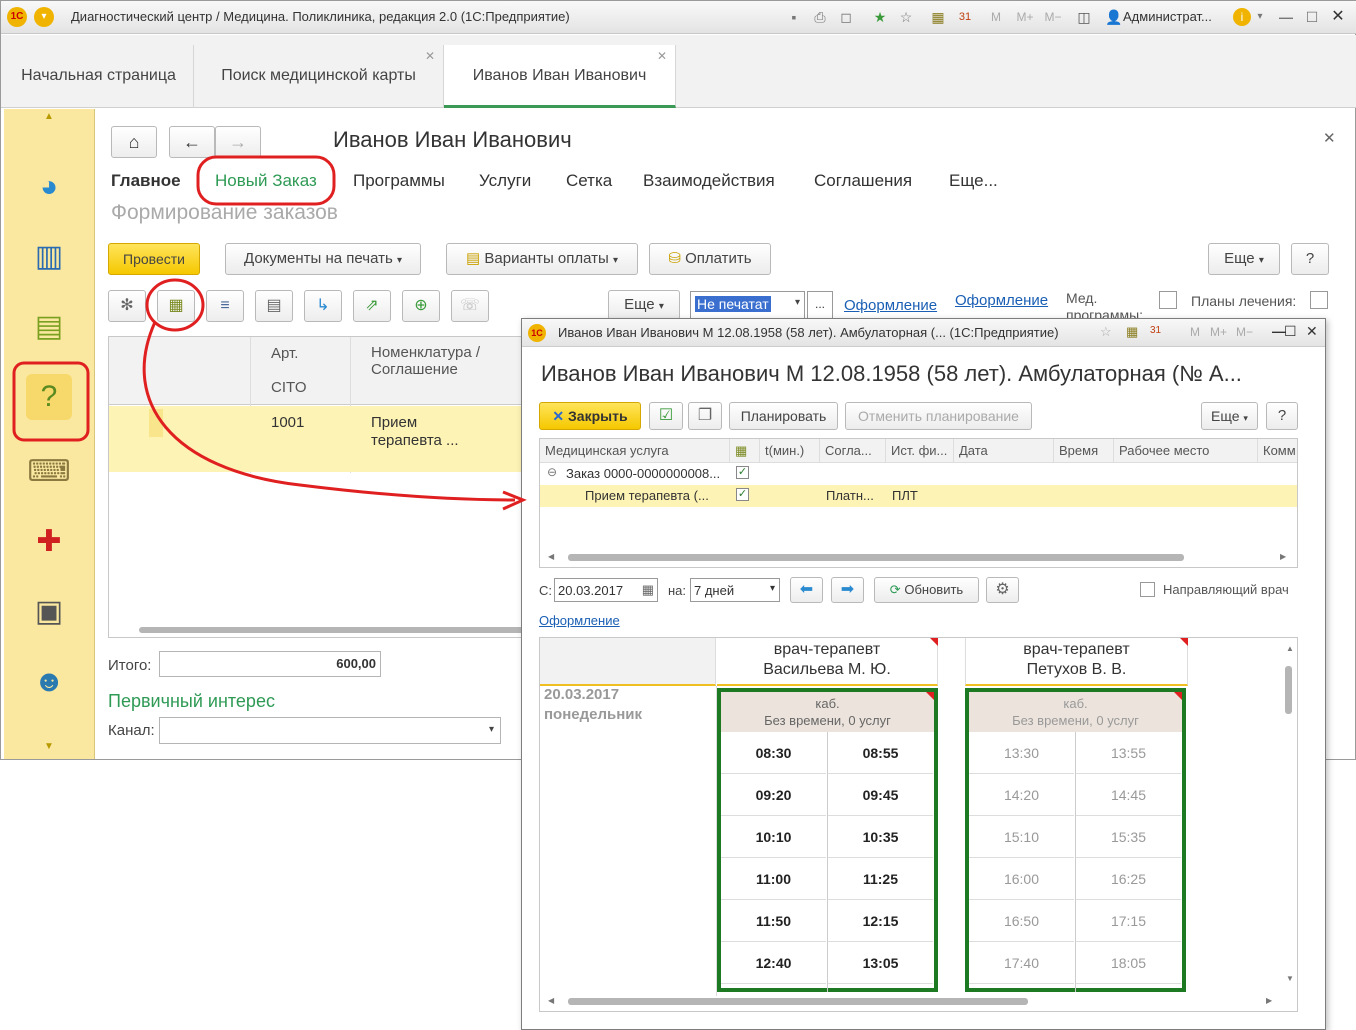 The width and height of the screenshot is (1356, 1030). What do you see at coordinates (99, 76) in the screenshot?
I see `tab-home: Начальная страница` at bounding box center [99, 76].